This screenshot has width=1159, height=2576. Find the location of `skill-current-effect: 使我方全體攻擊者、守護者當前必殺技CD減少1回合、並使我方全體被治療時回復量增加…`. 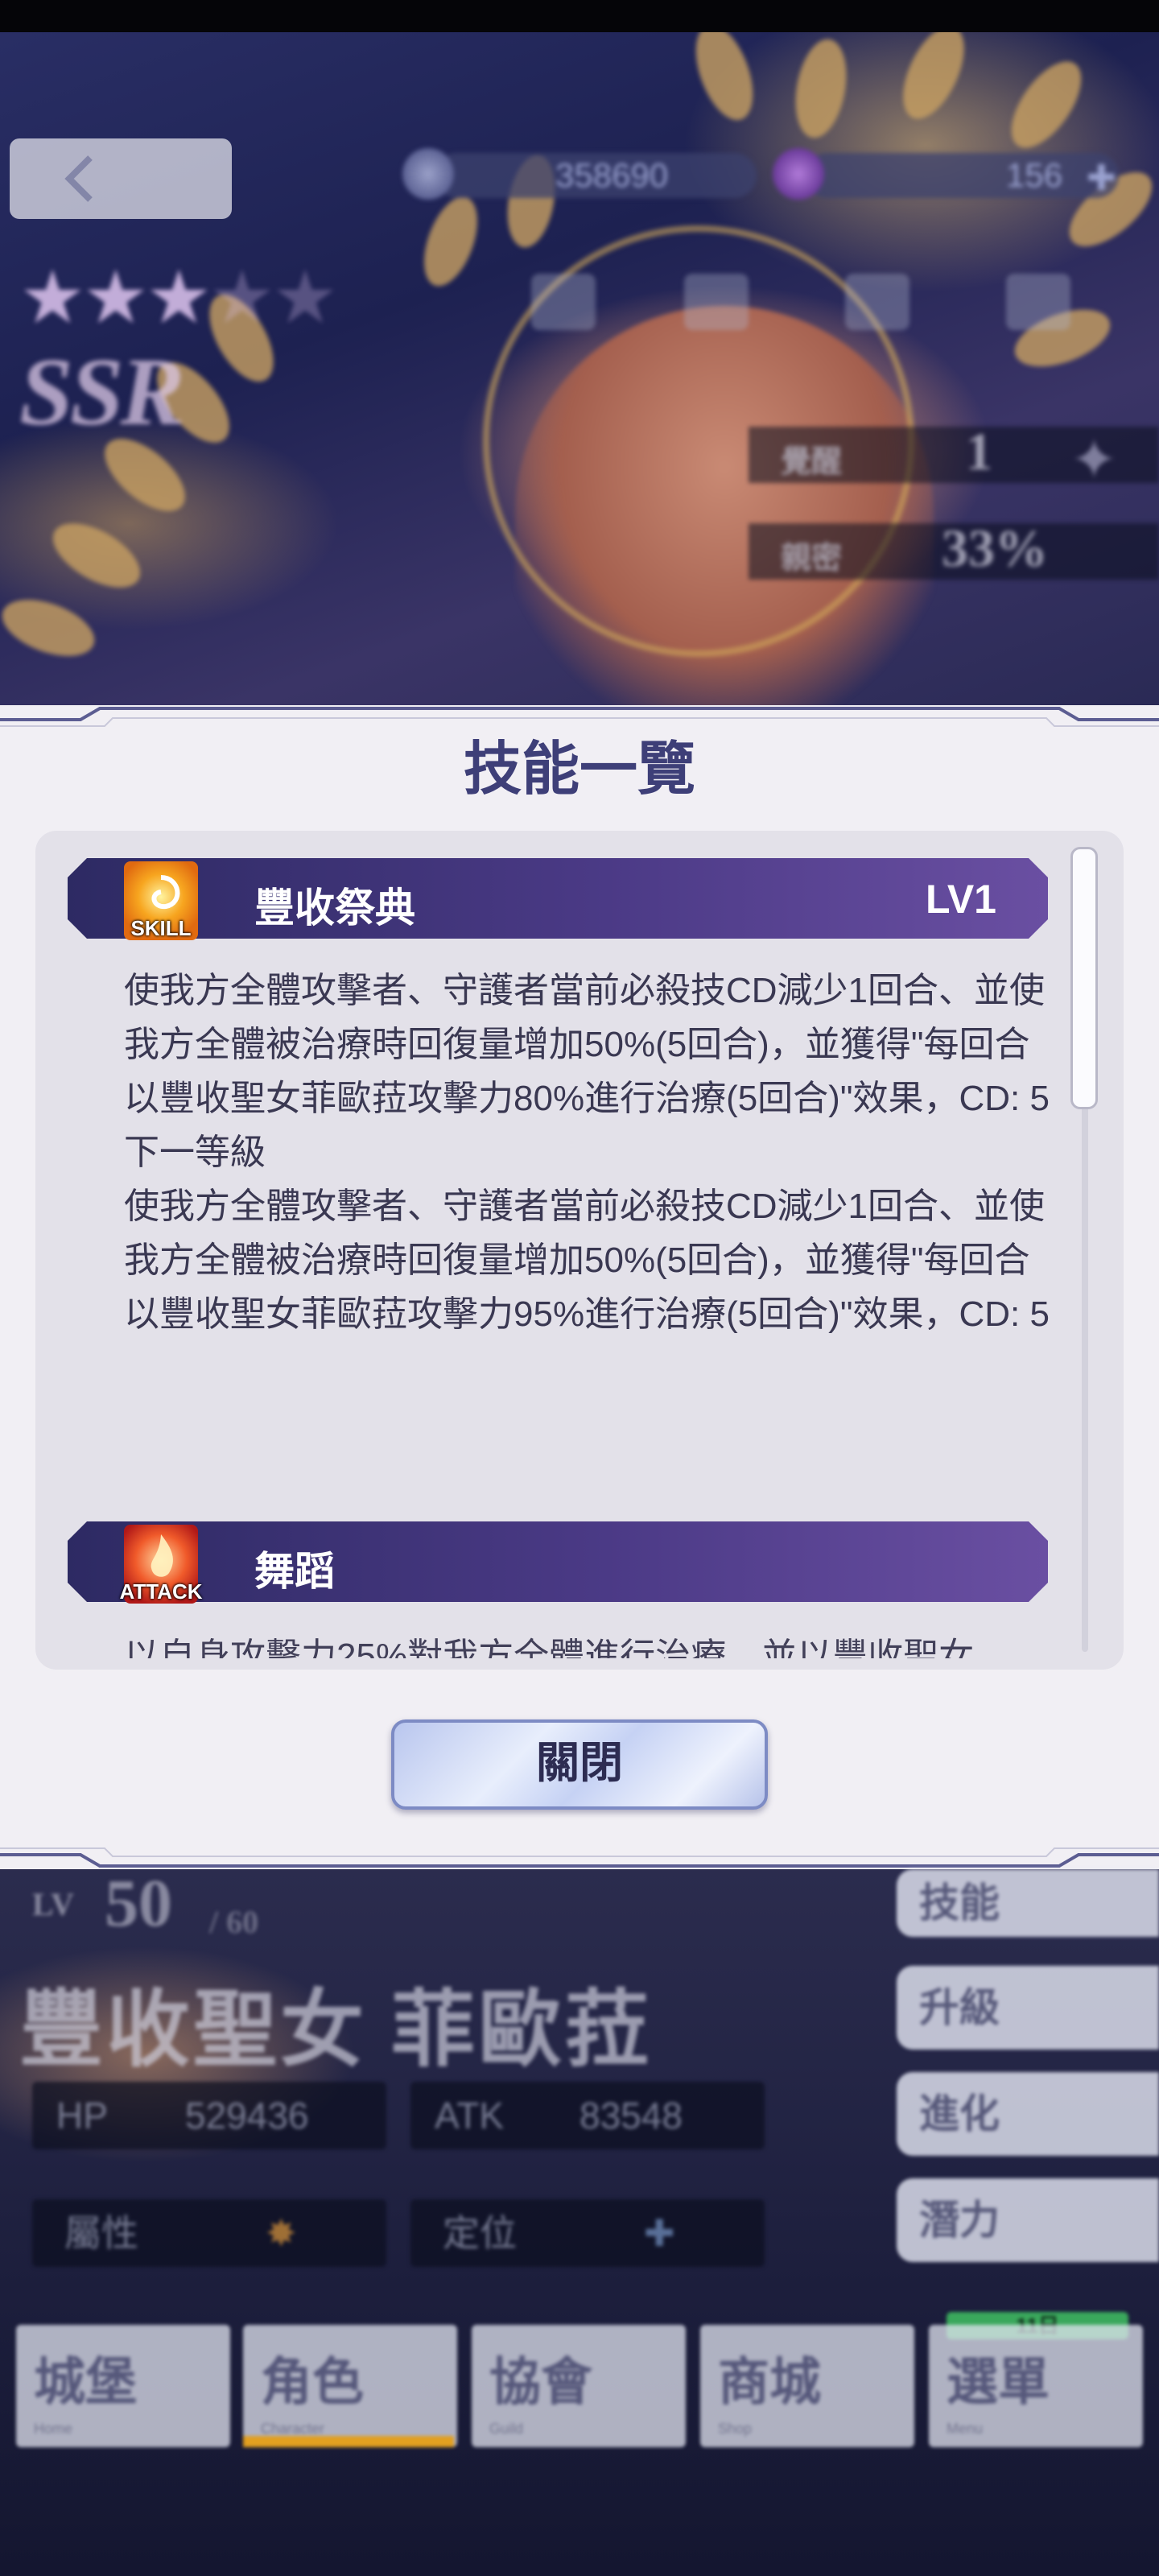

skill-current-effect: 使我方全體攻擊者、守護者當前必殺技CD減少1回合、並使我方全體被治療時回復量增加… is located at coordinates (587, 1044).